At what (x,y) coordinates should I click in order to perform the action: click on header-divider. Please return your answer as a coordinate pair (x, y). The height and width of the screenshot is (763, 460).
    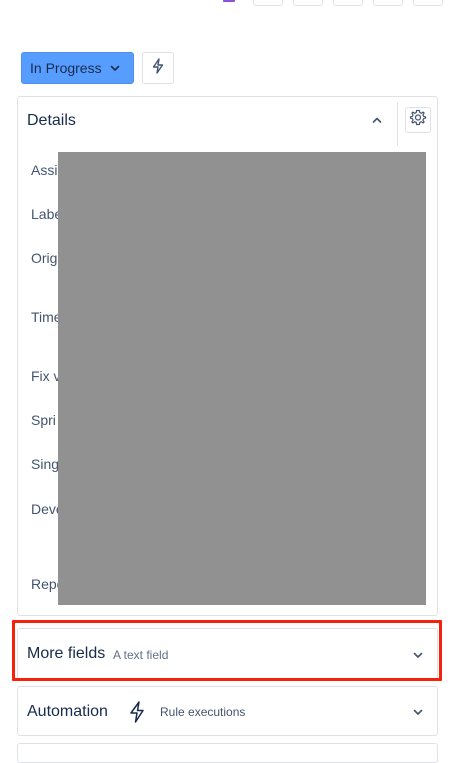
    Looking at the image, I should click on (397, 124).